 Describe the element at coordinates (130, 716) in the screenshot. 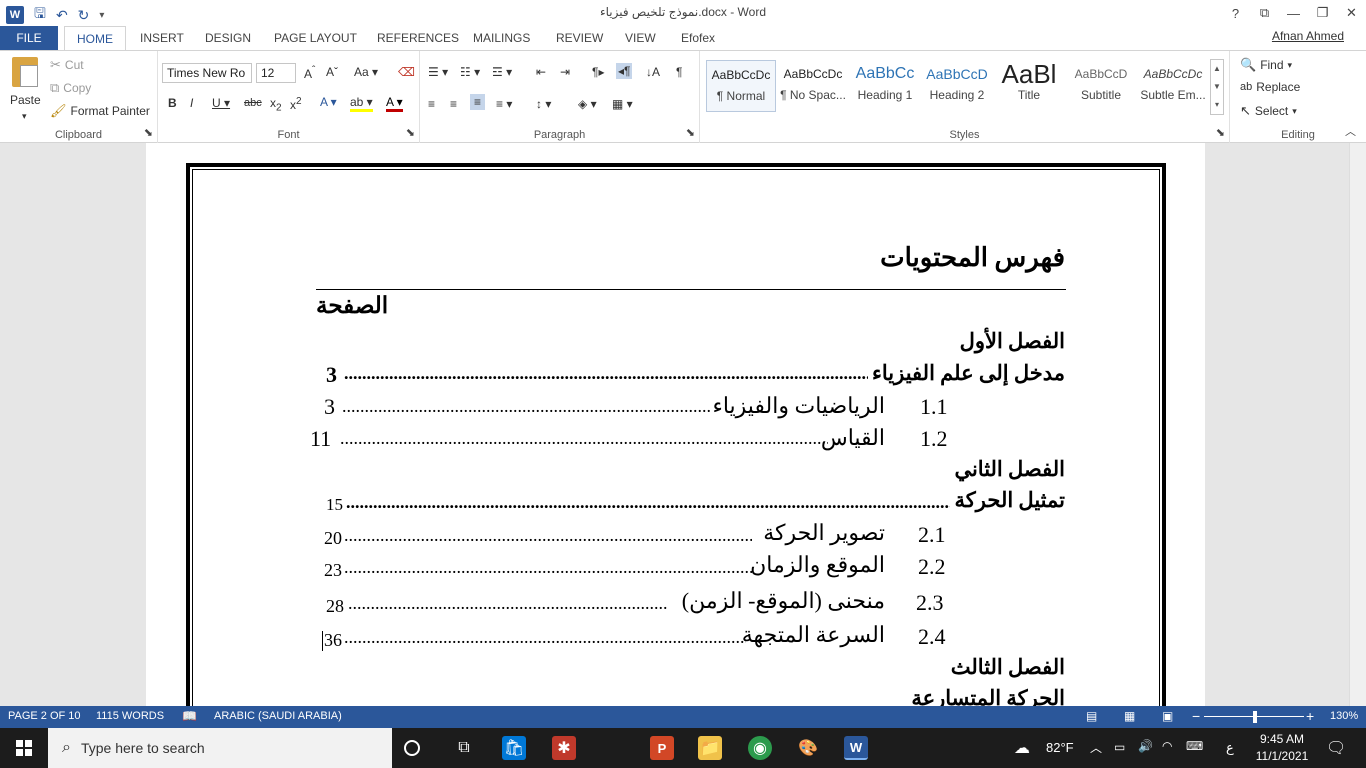

I see `word-count: 1115 WORDS` at that location.